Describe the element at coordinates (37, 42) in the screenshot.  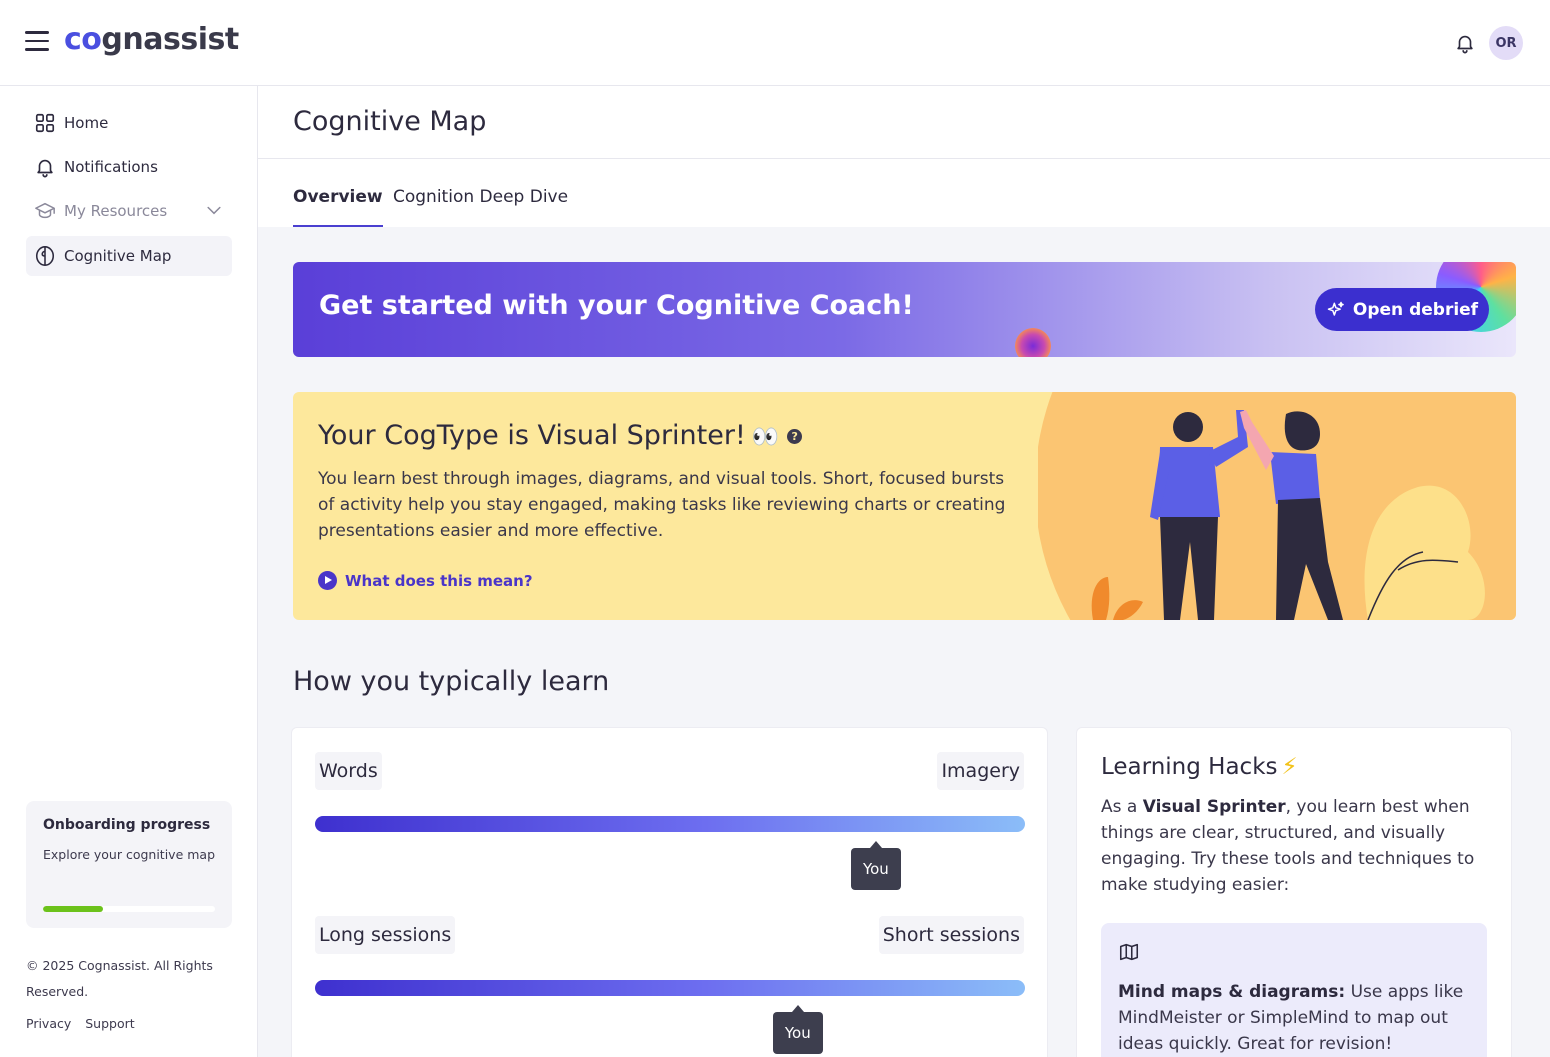
I see `menu-icon` at that location.